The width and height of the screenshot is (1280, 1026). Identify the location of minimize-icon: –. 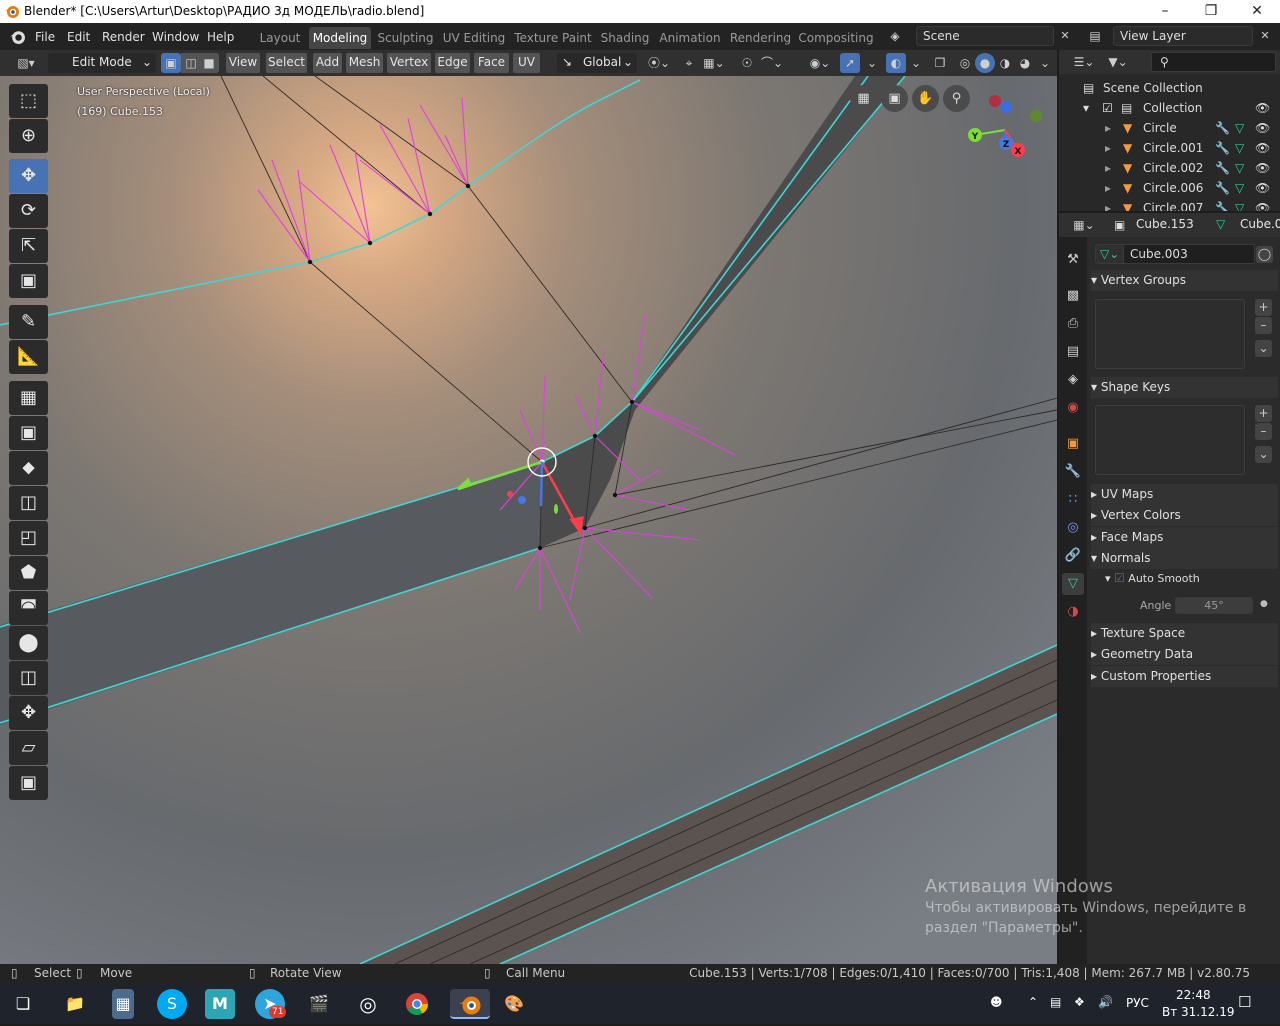
(1165, 11).